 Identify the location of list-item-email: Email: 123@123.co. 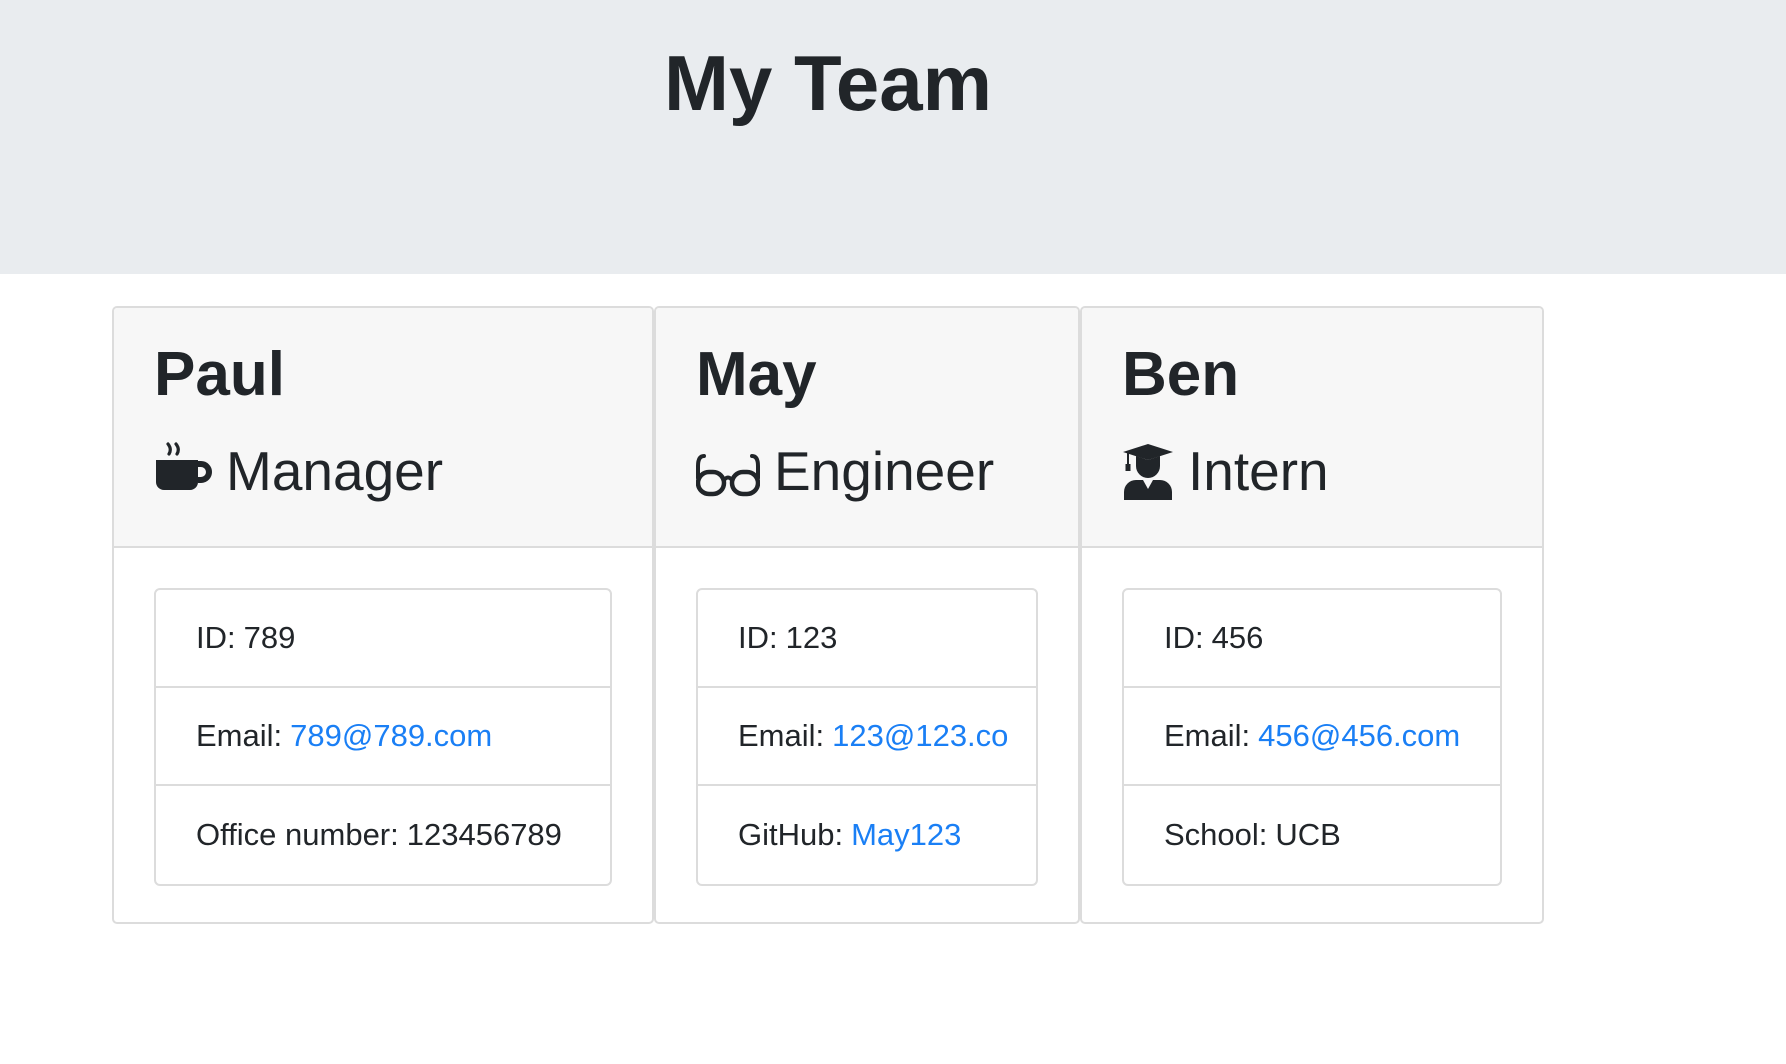
(867, 737).